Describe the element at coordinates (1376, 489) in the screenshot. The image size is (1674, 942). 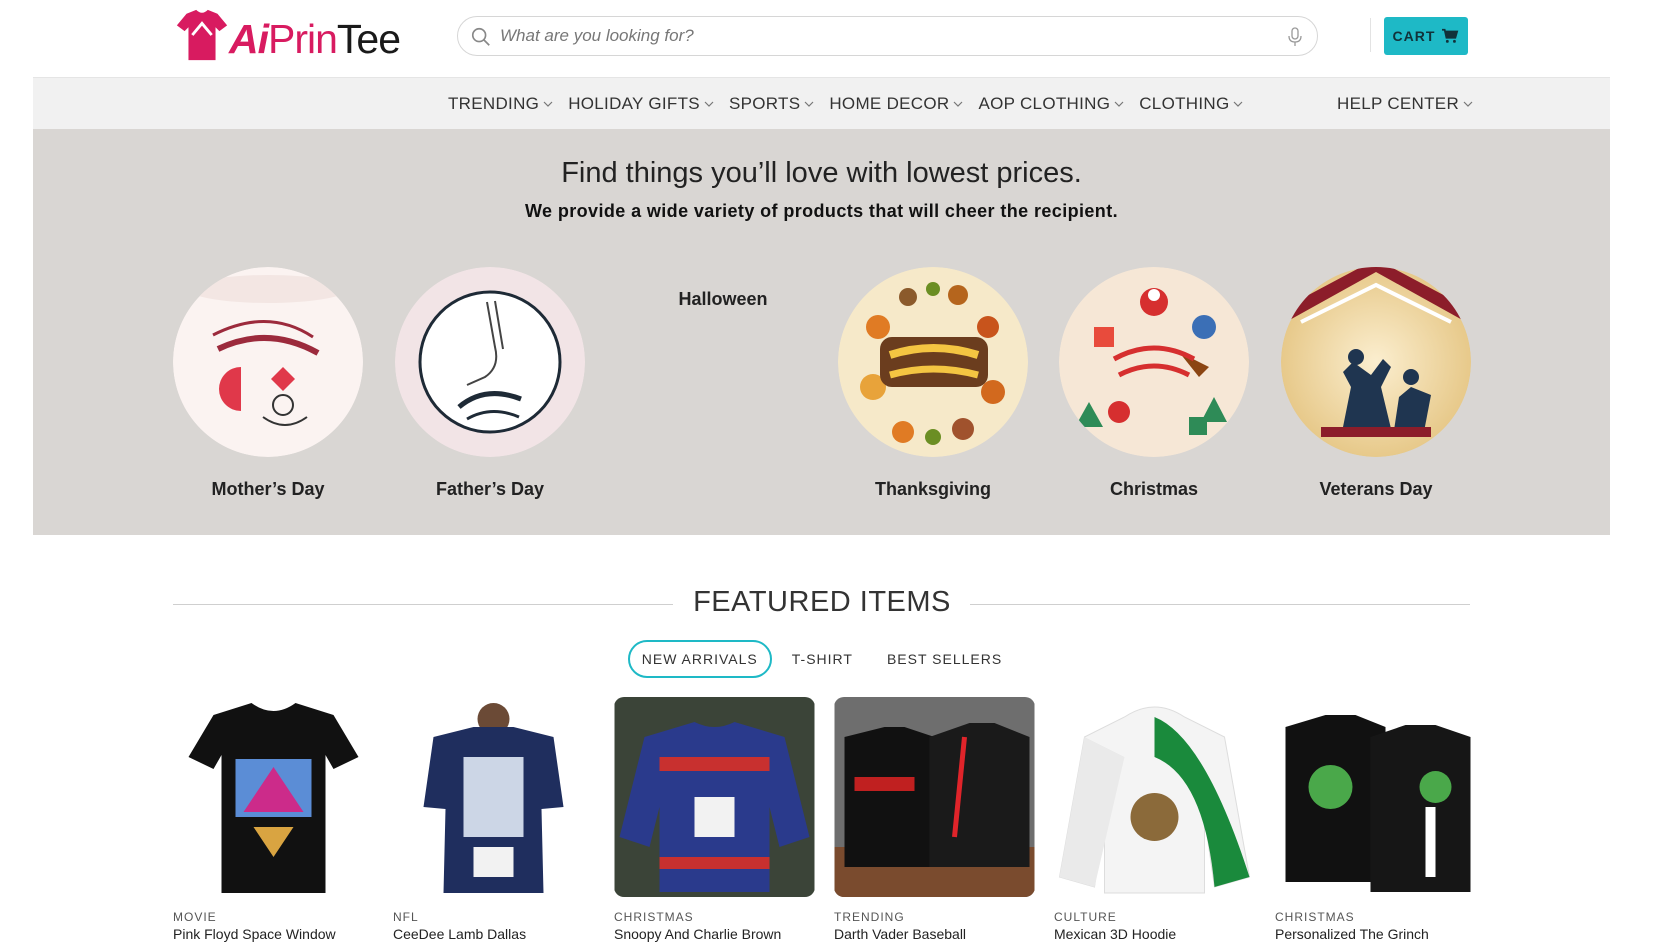
I see `category-label: Veterans Day` at that location.